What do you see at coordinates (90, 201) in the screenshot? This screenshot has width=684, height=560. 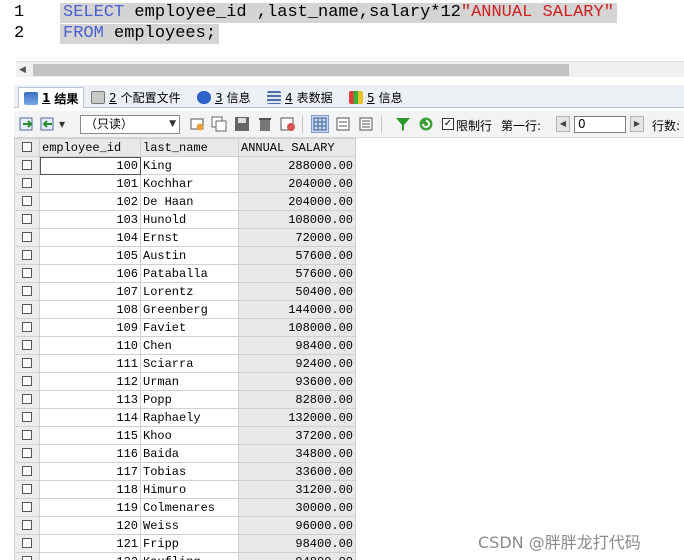 I see `employee-id-cell: 102` at bounding box center [90, 201].